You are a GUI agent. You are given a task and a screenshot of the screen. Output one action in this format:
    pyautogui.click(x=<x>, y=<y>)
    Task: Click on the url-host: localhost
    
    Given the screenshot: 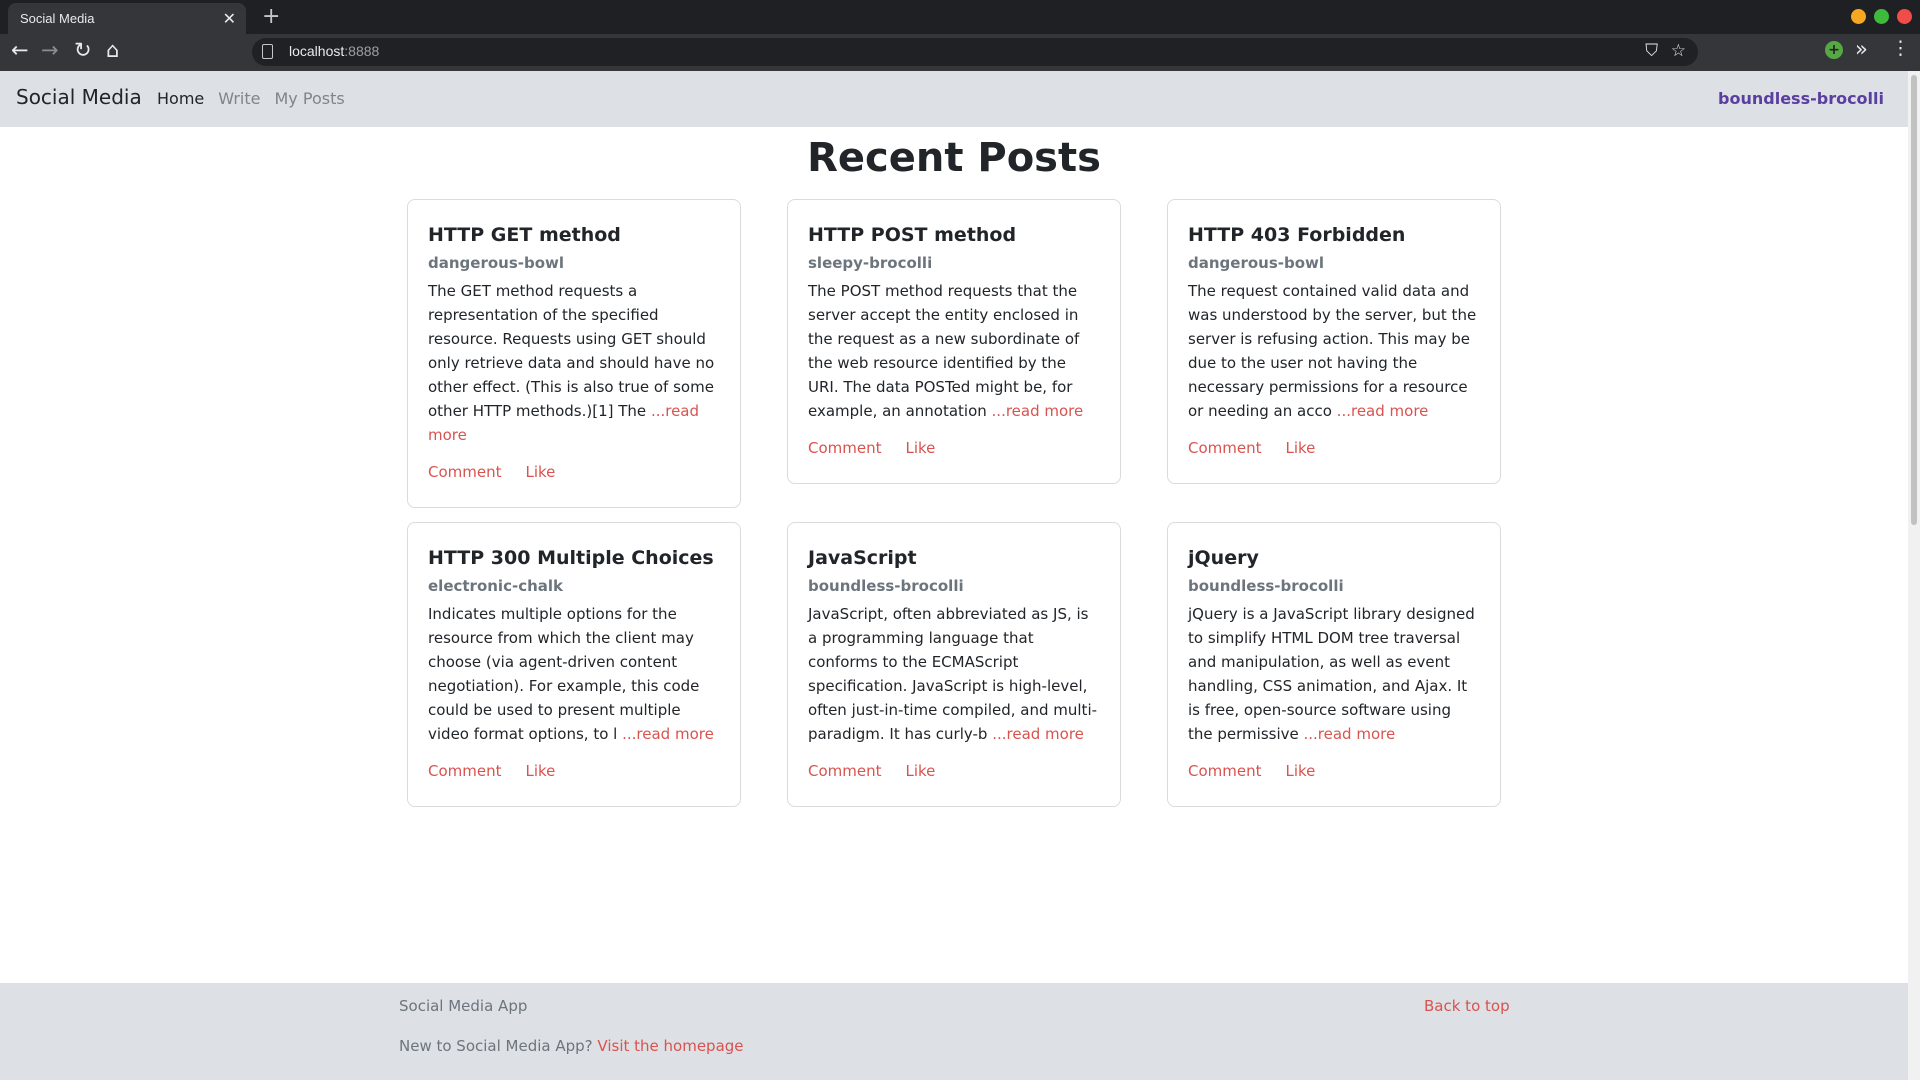 What is the action you would take?
    pyautogui.click(x=317, y=51)
    